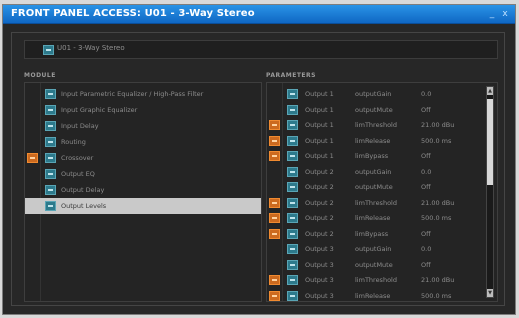 The width and height of the screenshot is (519, 318). What do you see at coordinates (490, 142) in the screenshot?
I see `scroll-thumb` at bounding box center [490, 142].